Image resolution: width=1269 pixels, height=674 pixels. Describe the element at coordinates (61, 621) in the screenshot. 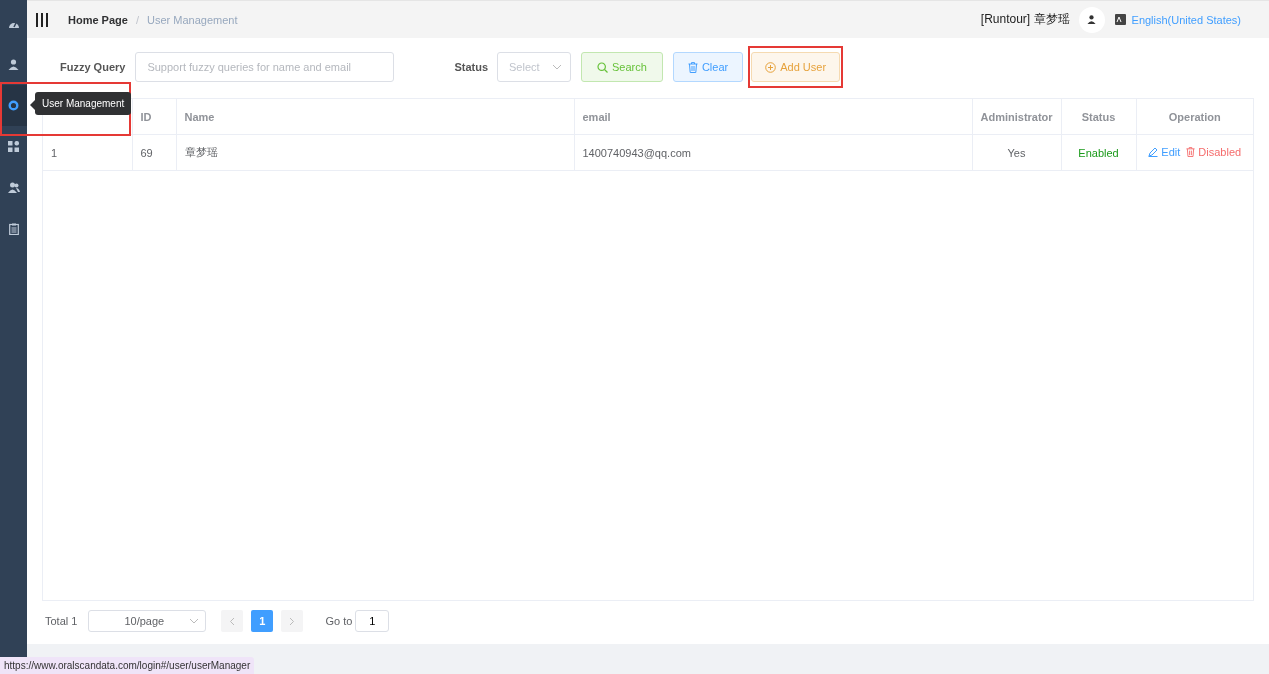

I see `total-count: Total 1` at that location.